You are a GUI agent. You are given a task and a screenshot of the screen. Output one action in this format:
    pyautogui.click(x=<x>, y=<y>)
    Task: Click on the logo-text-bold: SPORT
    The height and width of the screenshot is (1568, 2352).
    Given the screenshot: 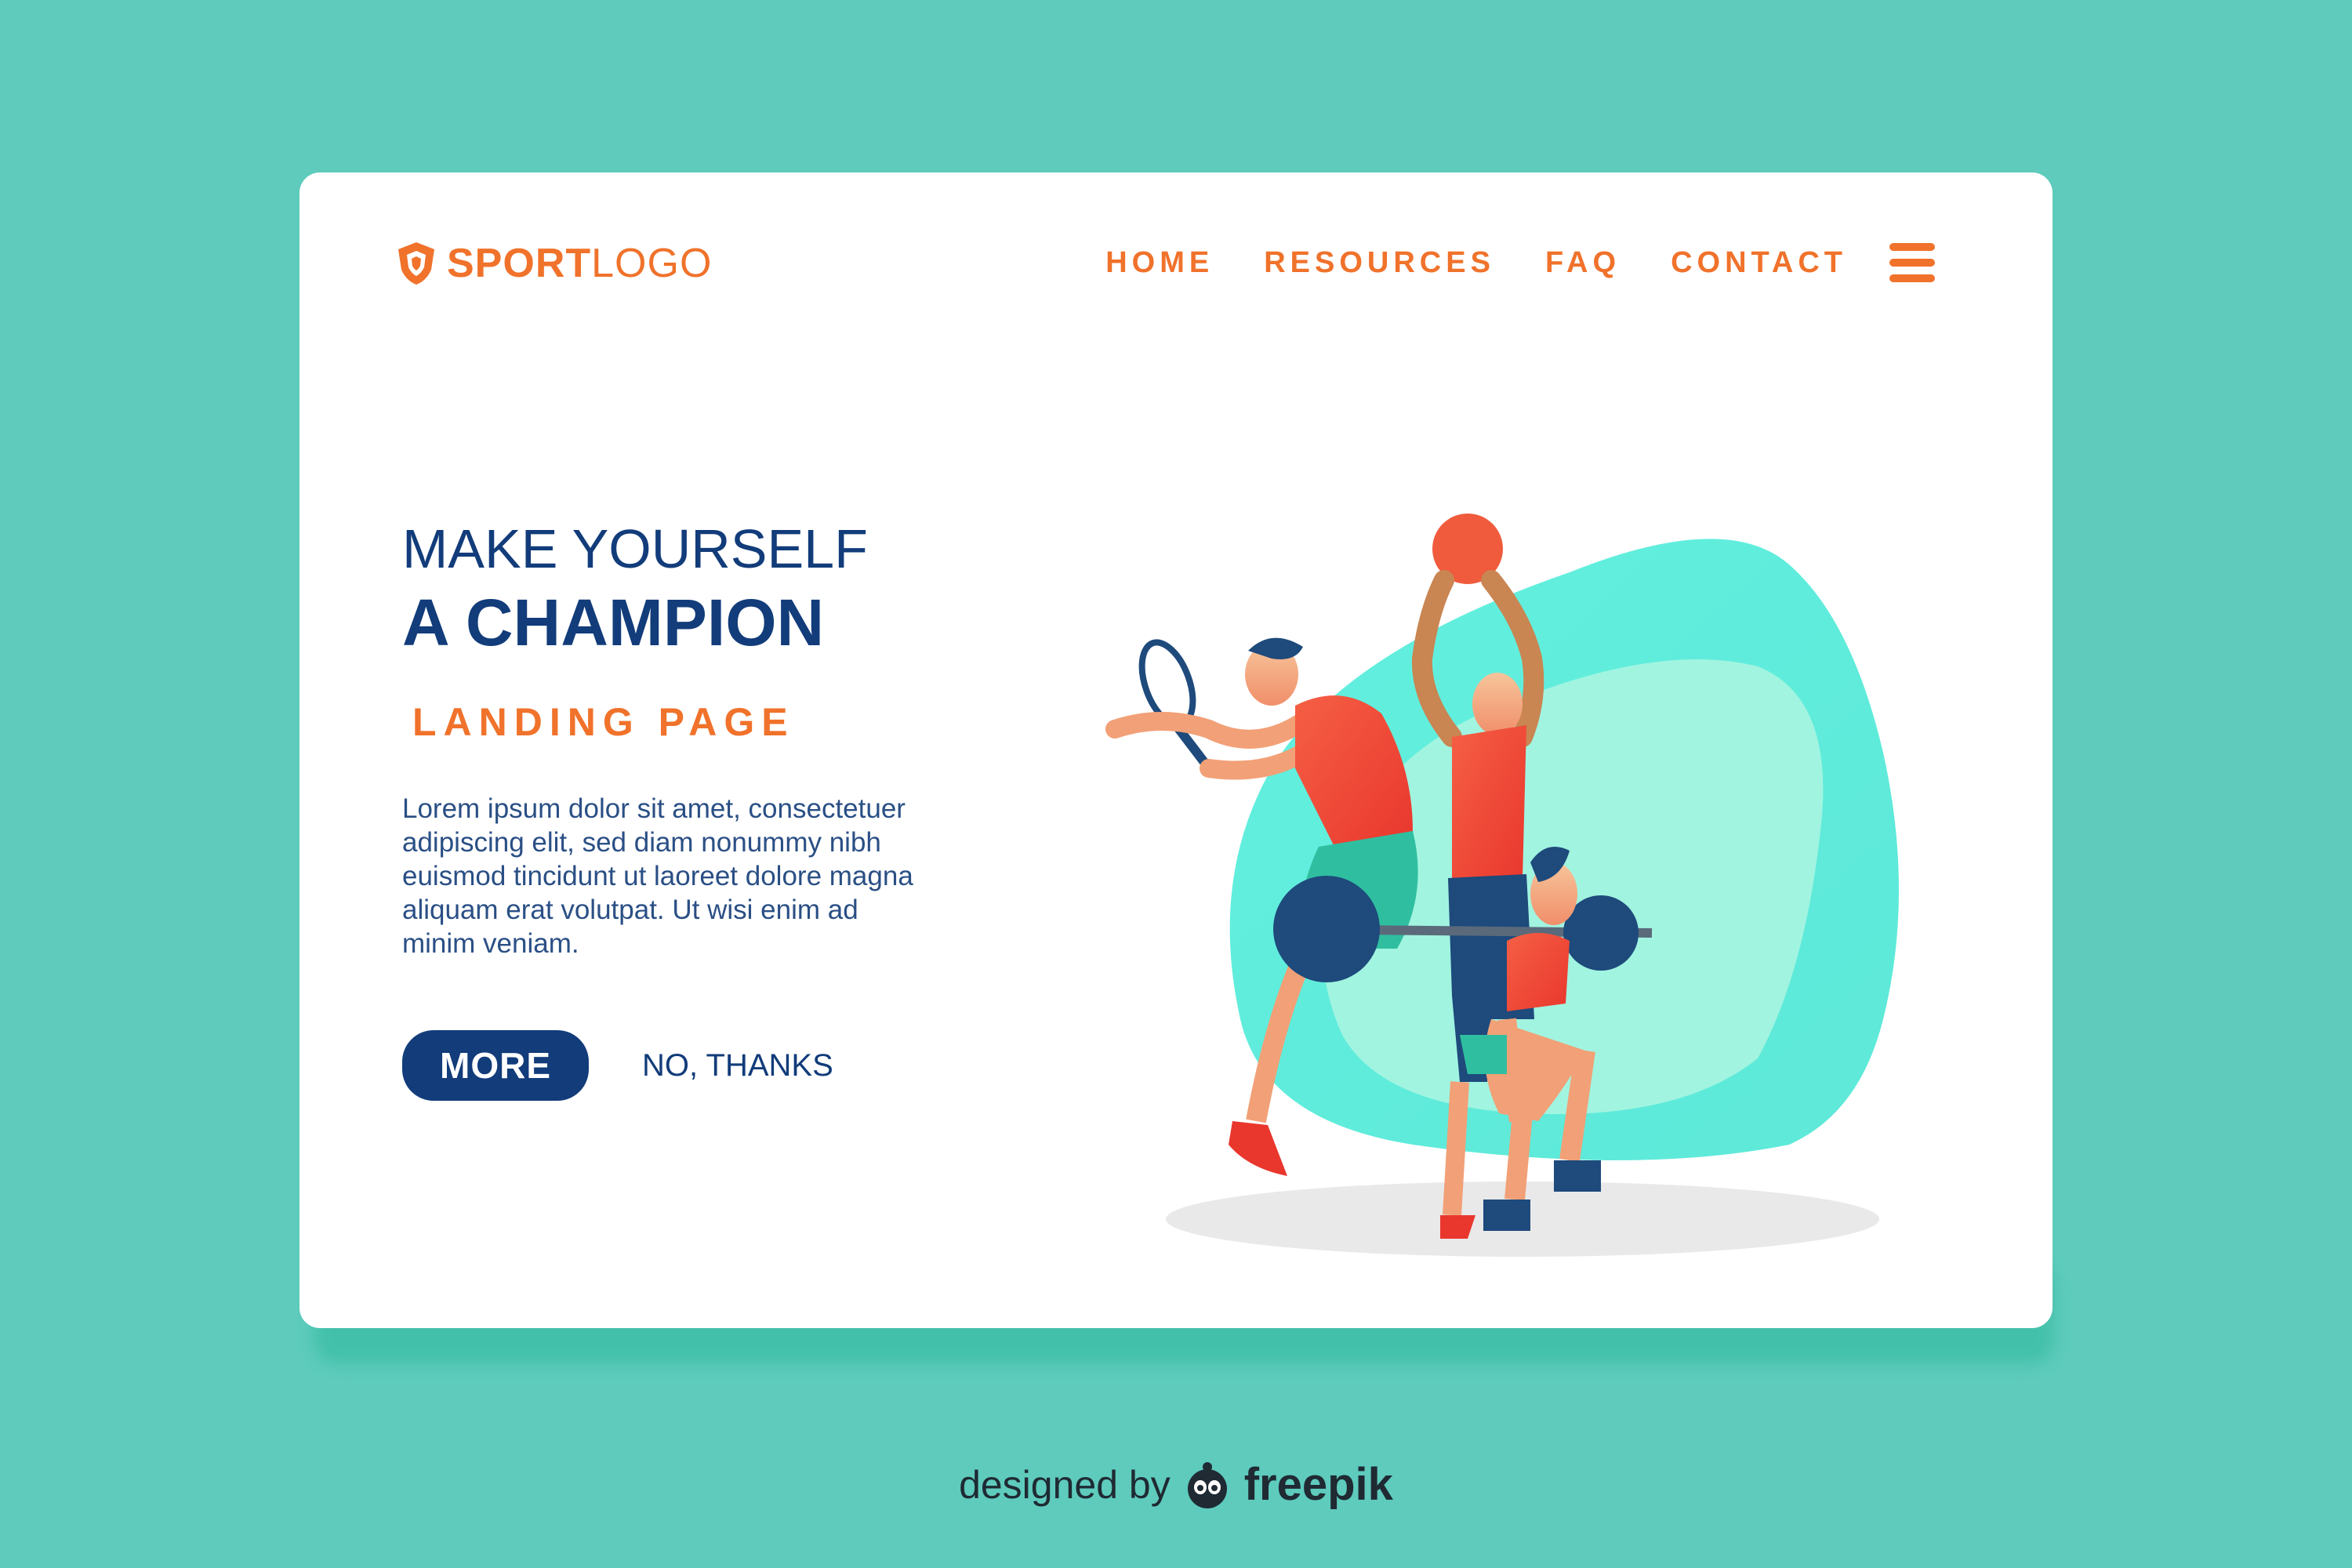 What is the action you would take?
    pyautogui.click(x=519, y=263)
    